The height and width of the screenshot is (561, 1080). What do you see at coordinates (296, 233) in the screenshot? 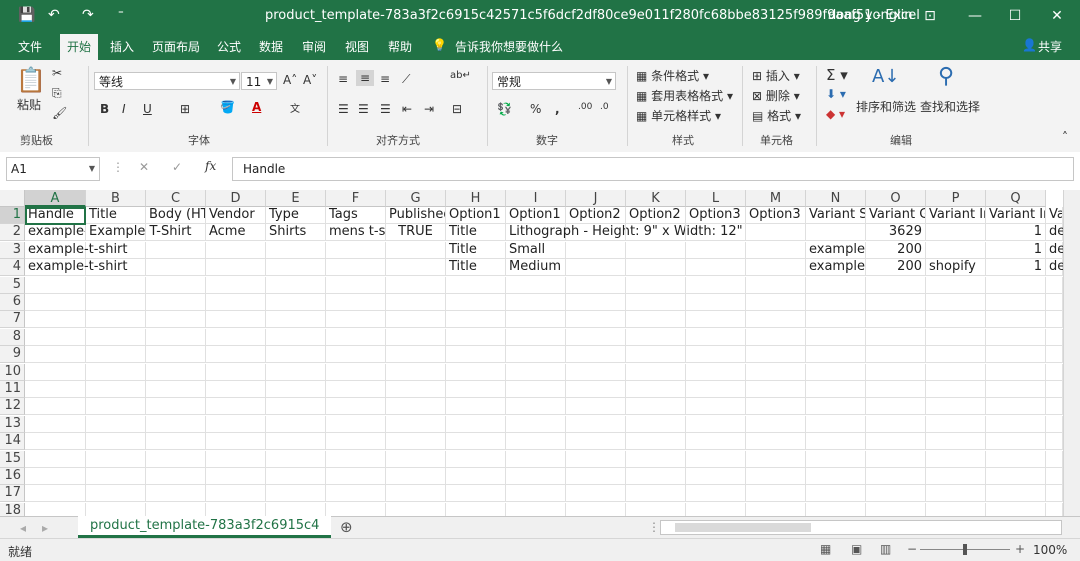
I see `cell-e2: Shirts` at bounding box center [296, 233].